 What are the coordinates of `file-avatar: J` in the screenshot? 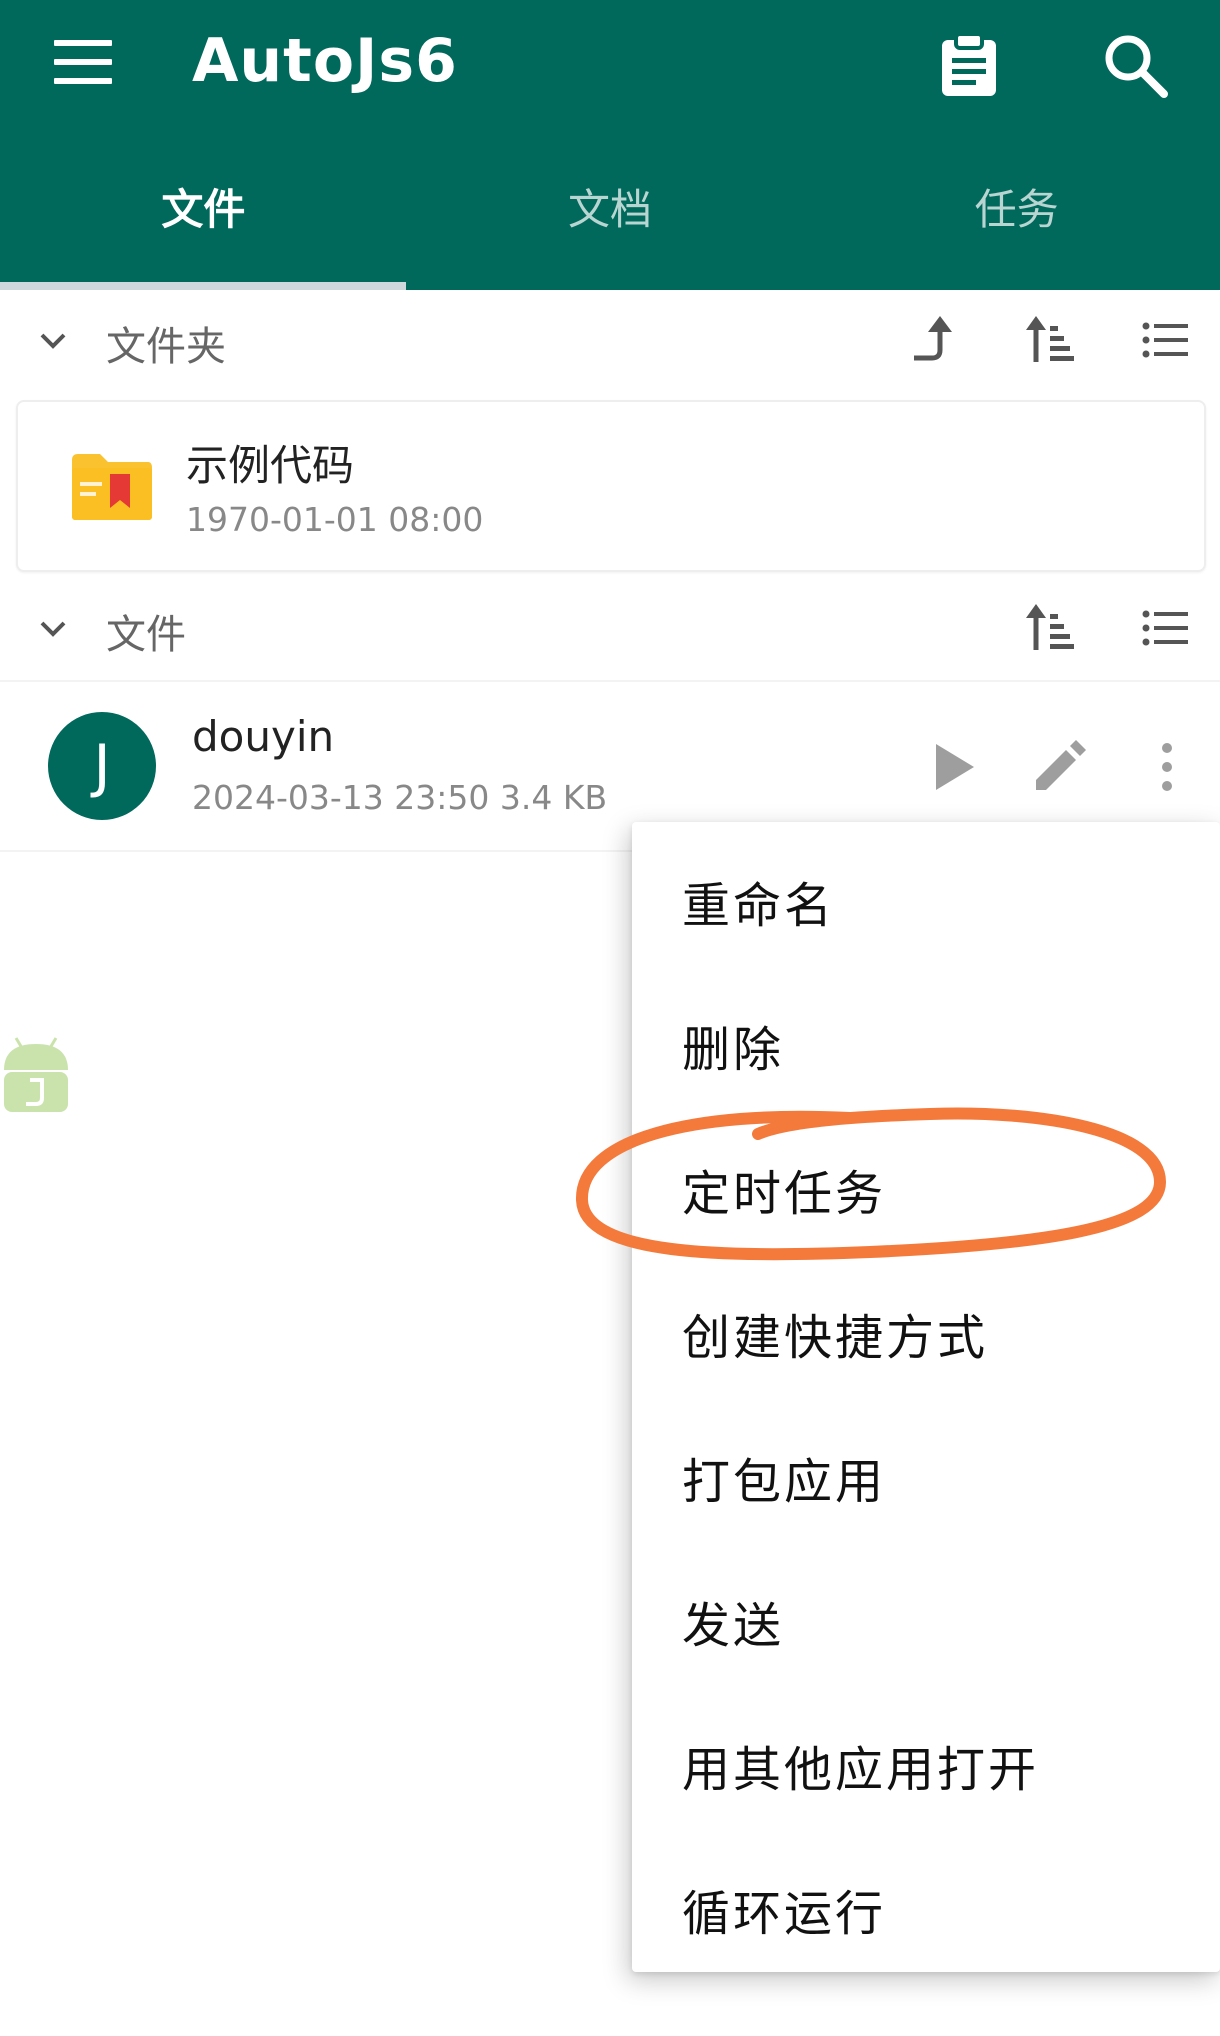 It's located at (102, 766).